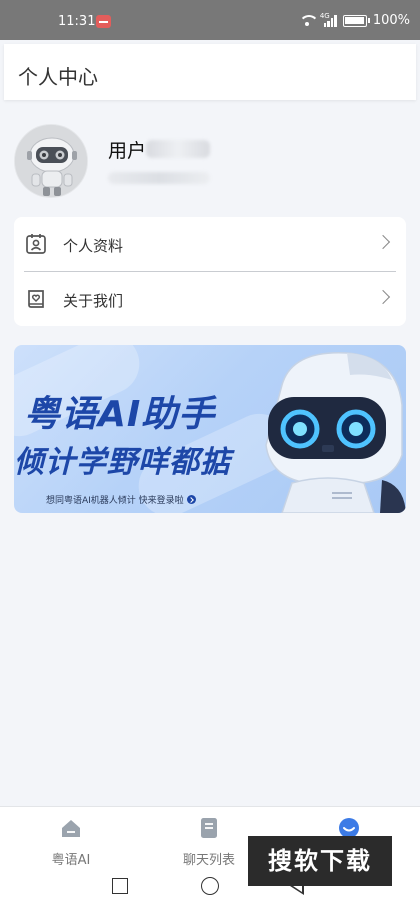 The image size is (420, 910). What do you see at coordinates (324, 15) in the screenshot?
I see `network-type: 4G` at bounding box center [324, 15].